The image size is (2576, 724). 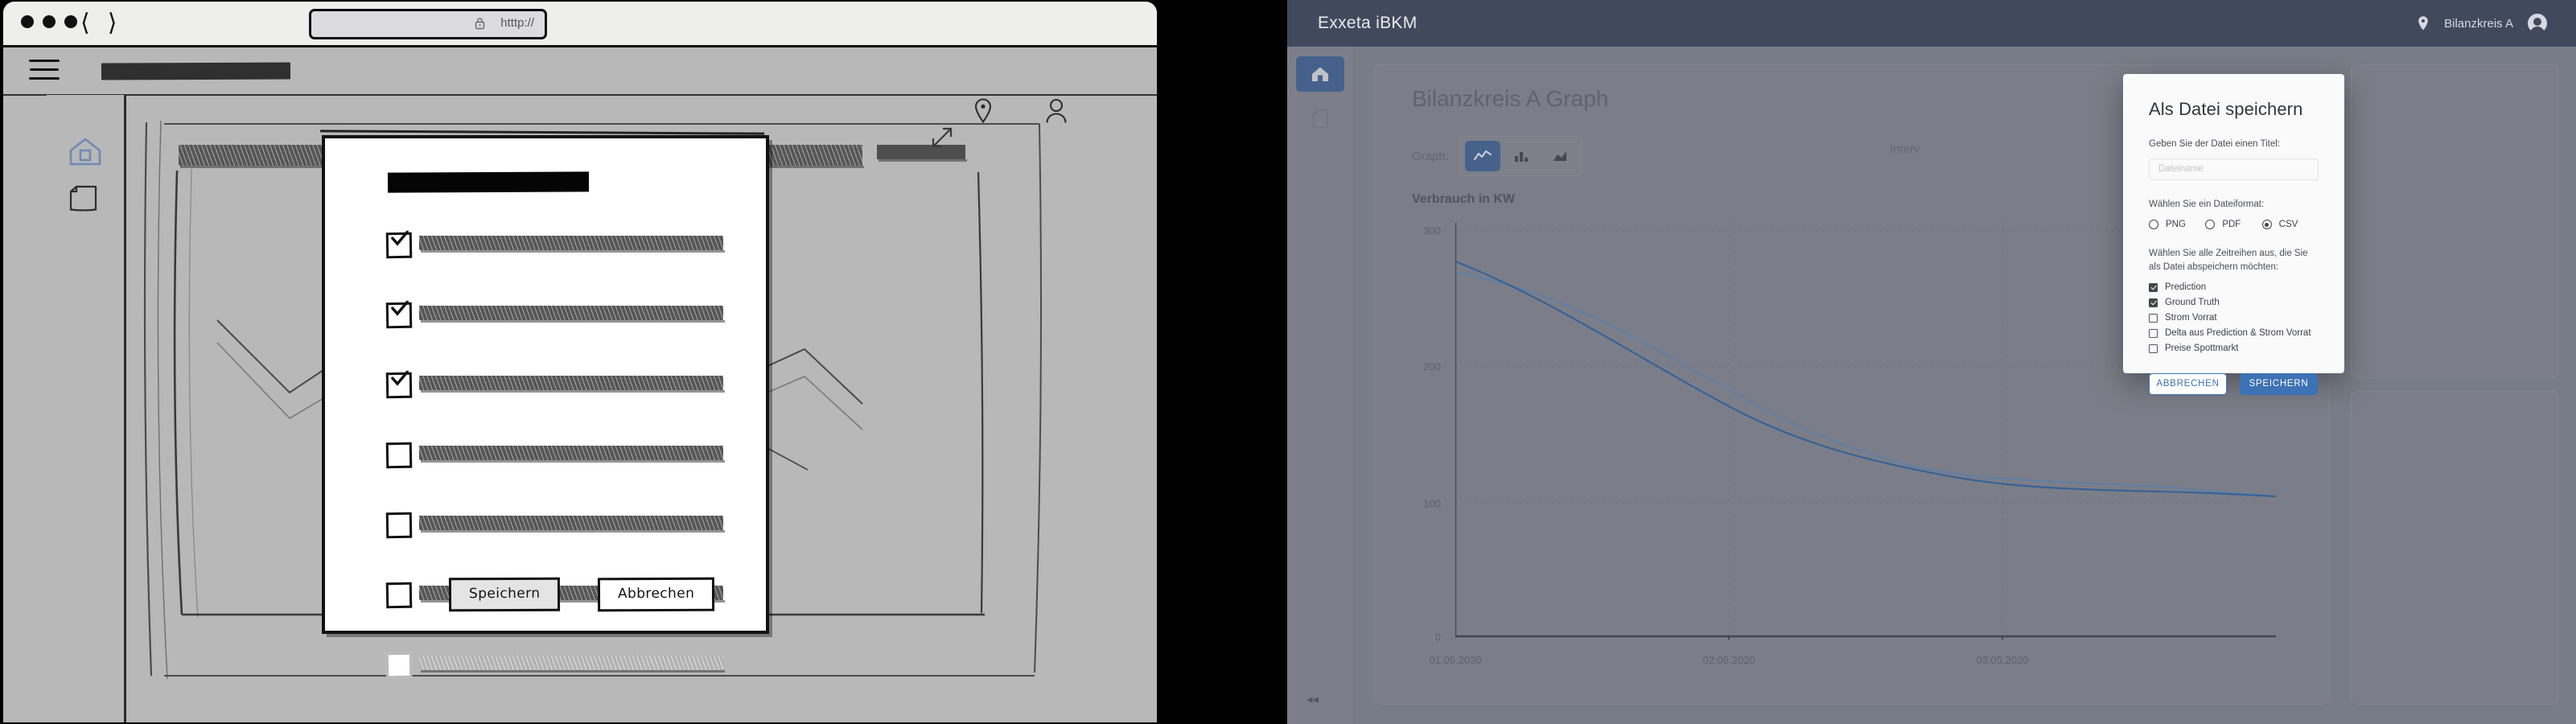 What do you see at coordinates (2207, 204) in the screenshot?
I see `file-format-label: Wählen Sie ein Dateiformat:` at bounding box center [2207, 204].